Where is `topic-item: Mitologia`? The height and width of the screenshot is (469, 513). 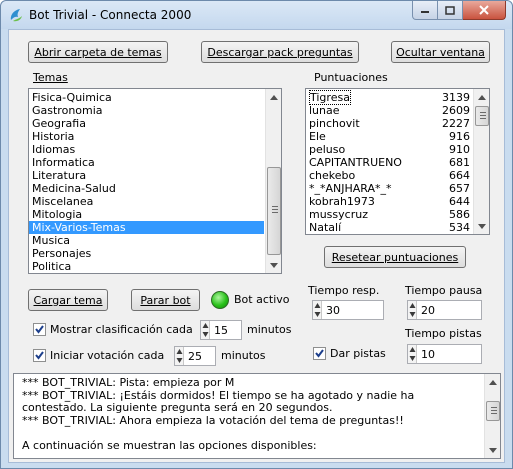
topic-item: Mitologia is located at coordinates (146, 214).